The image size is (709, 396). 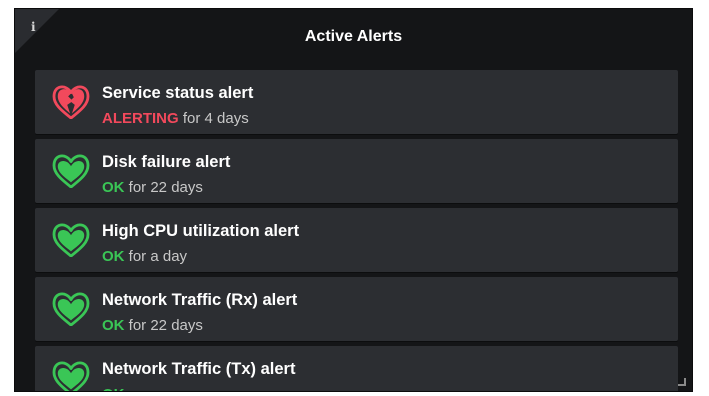 I want to click on resize-handle, so click(x=682, y=382).